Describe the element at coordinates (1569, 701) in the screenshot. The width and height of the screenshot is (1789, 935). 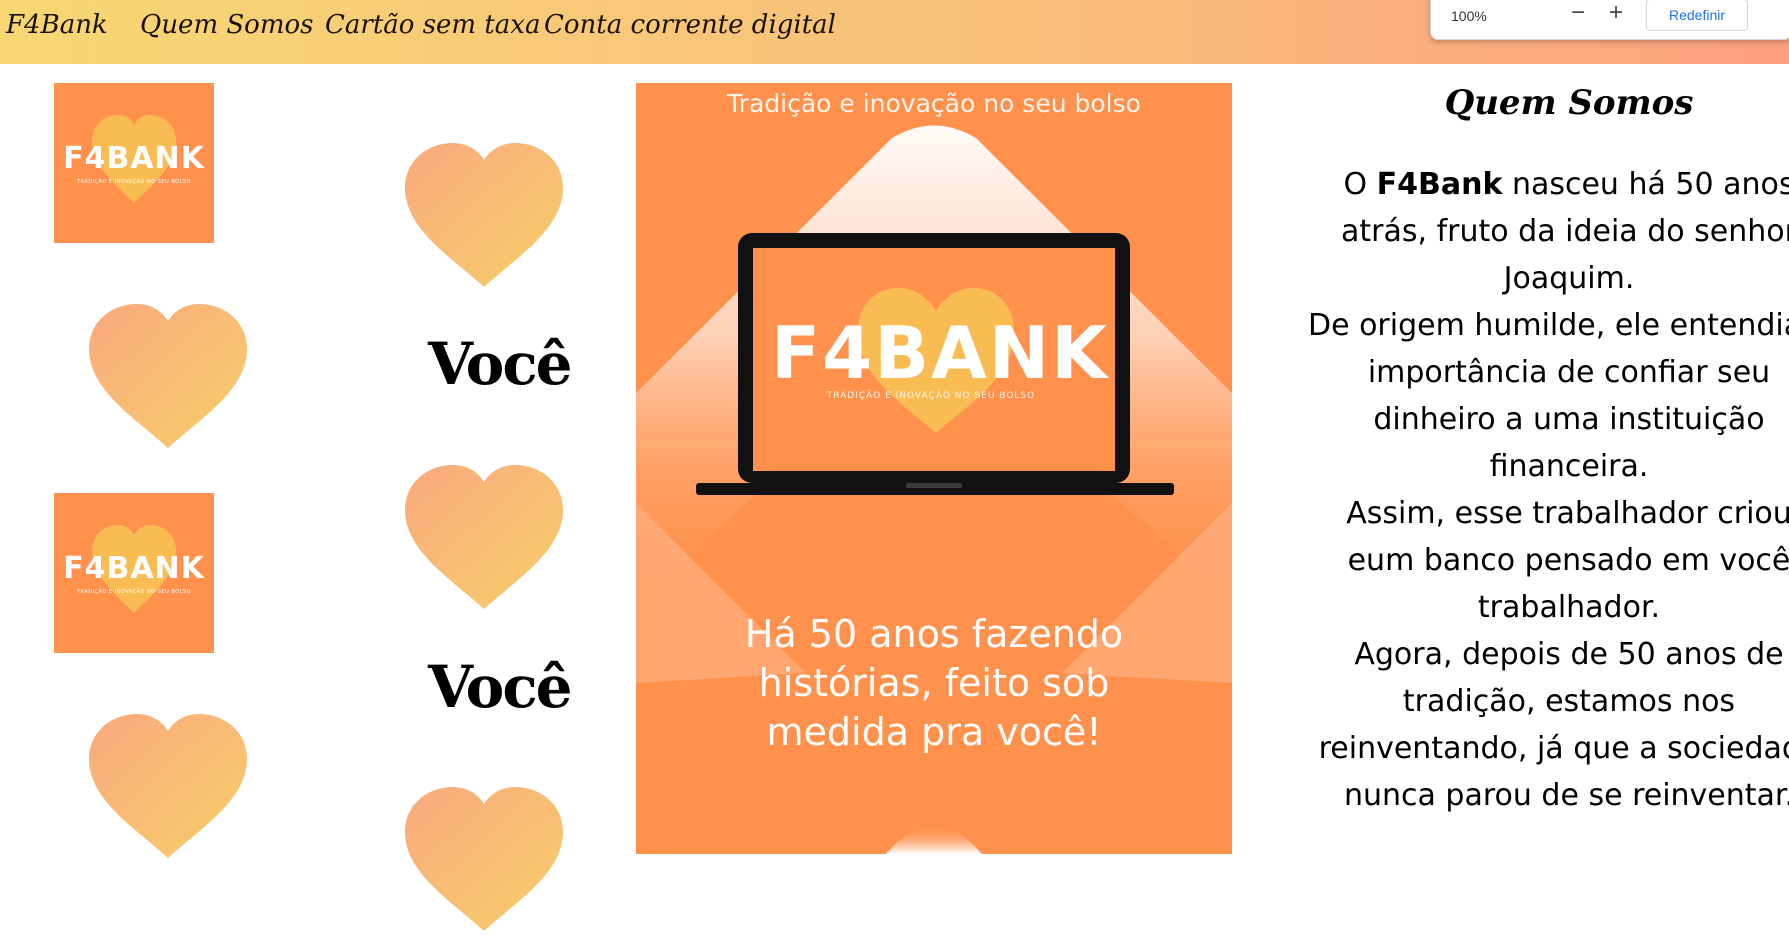
I see `about-line: tradição, estamos nos` at that location.